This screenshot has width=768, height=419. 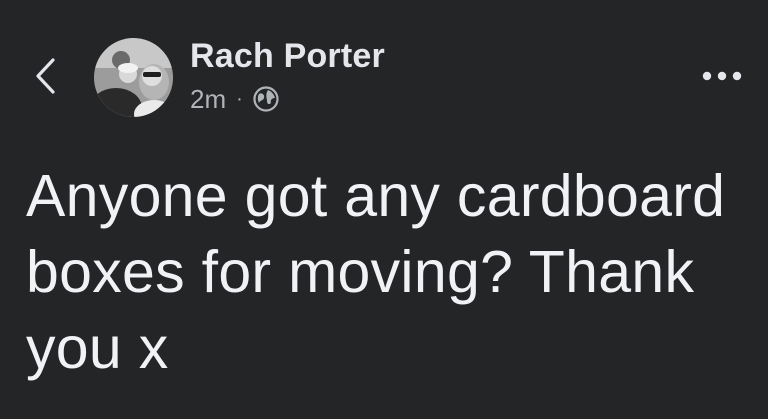 I want to click on post-timestamp: 2m, so click(x=208, y=99).